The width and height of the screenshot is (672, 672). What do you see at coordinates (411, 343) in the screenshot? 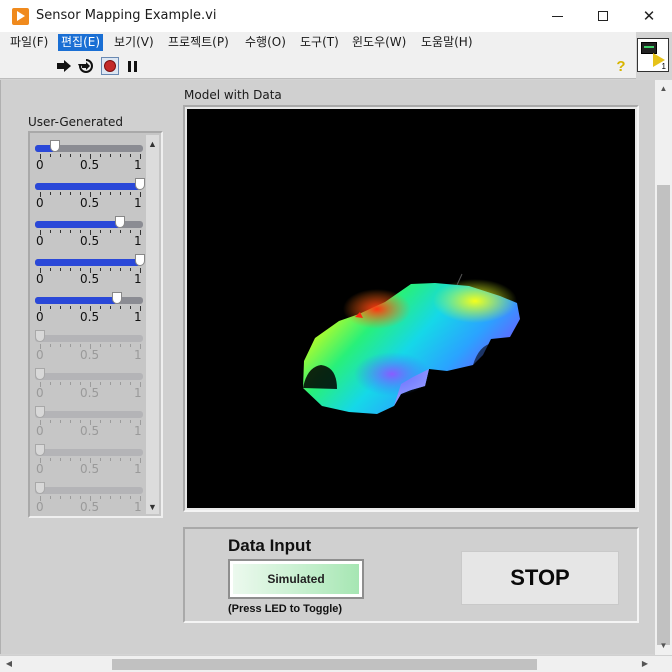
I see `car-model-render` at bounding box center [411, 343].